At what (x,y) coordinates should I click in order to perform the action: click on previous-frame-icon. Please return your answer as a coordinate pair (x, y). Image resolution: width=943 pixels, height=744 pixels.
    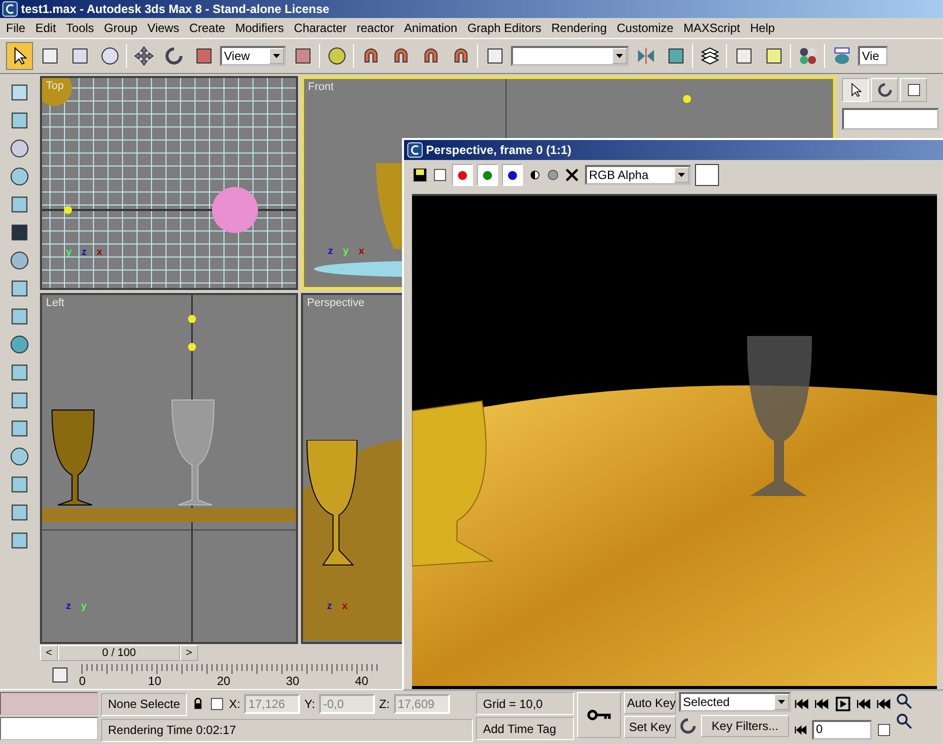
    Looking at the image, I should click on (822, 704).